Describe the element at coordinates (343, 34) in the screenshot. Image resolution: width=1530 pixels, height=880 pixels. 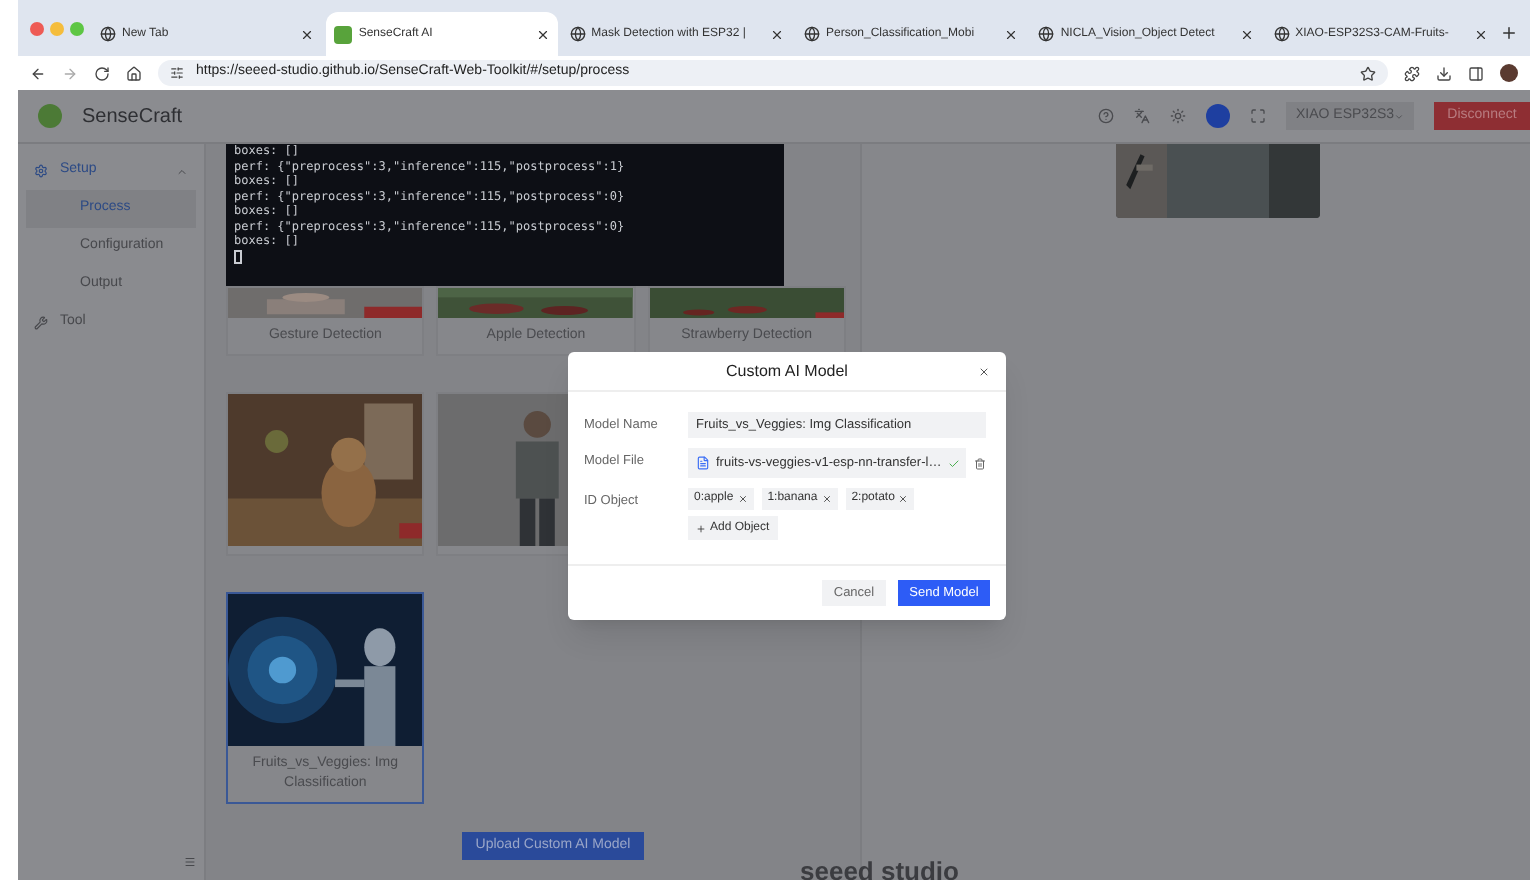
I see `app-logo-icon` at that location.